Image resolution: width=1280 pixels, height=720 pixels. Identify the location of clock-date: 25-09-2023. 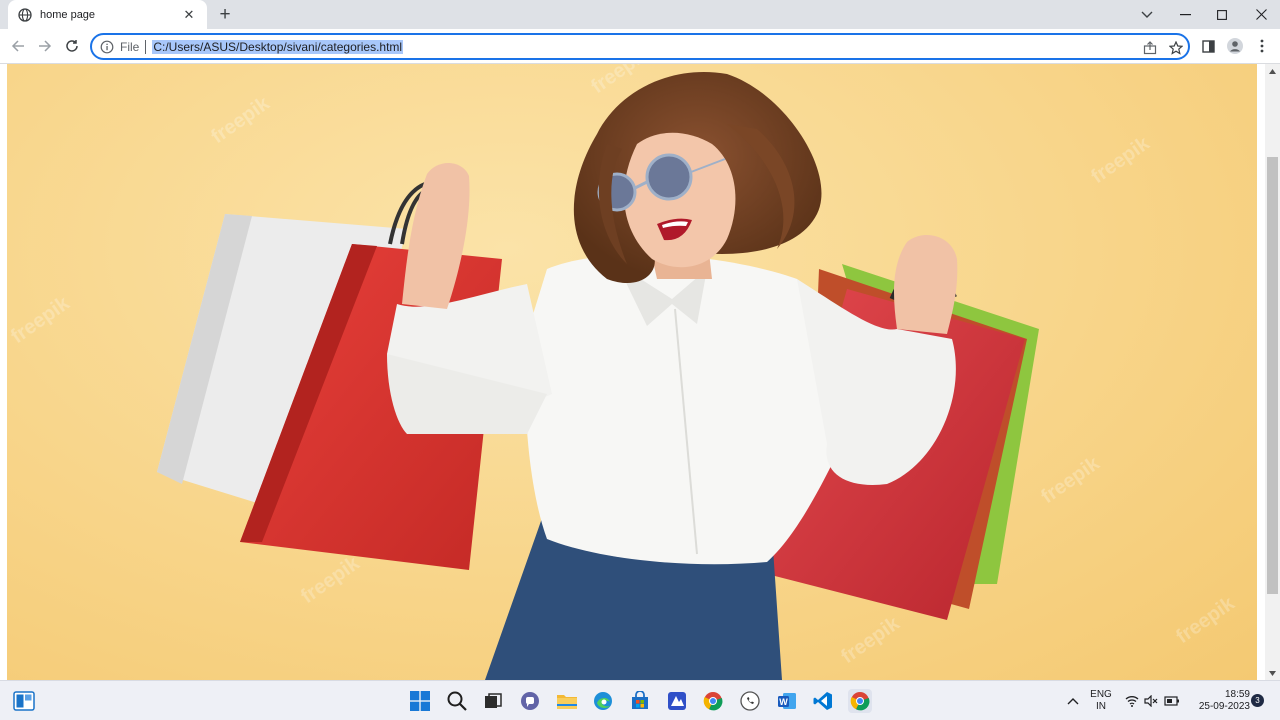
(1224, 706).